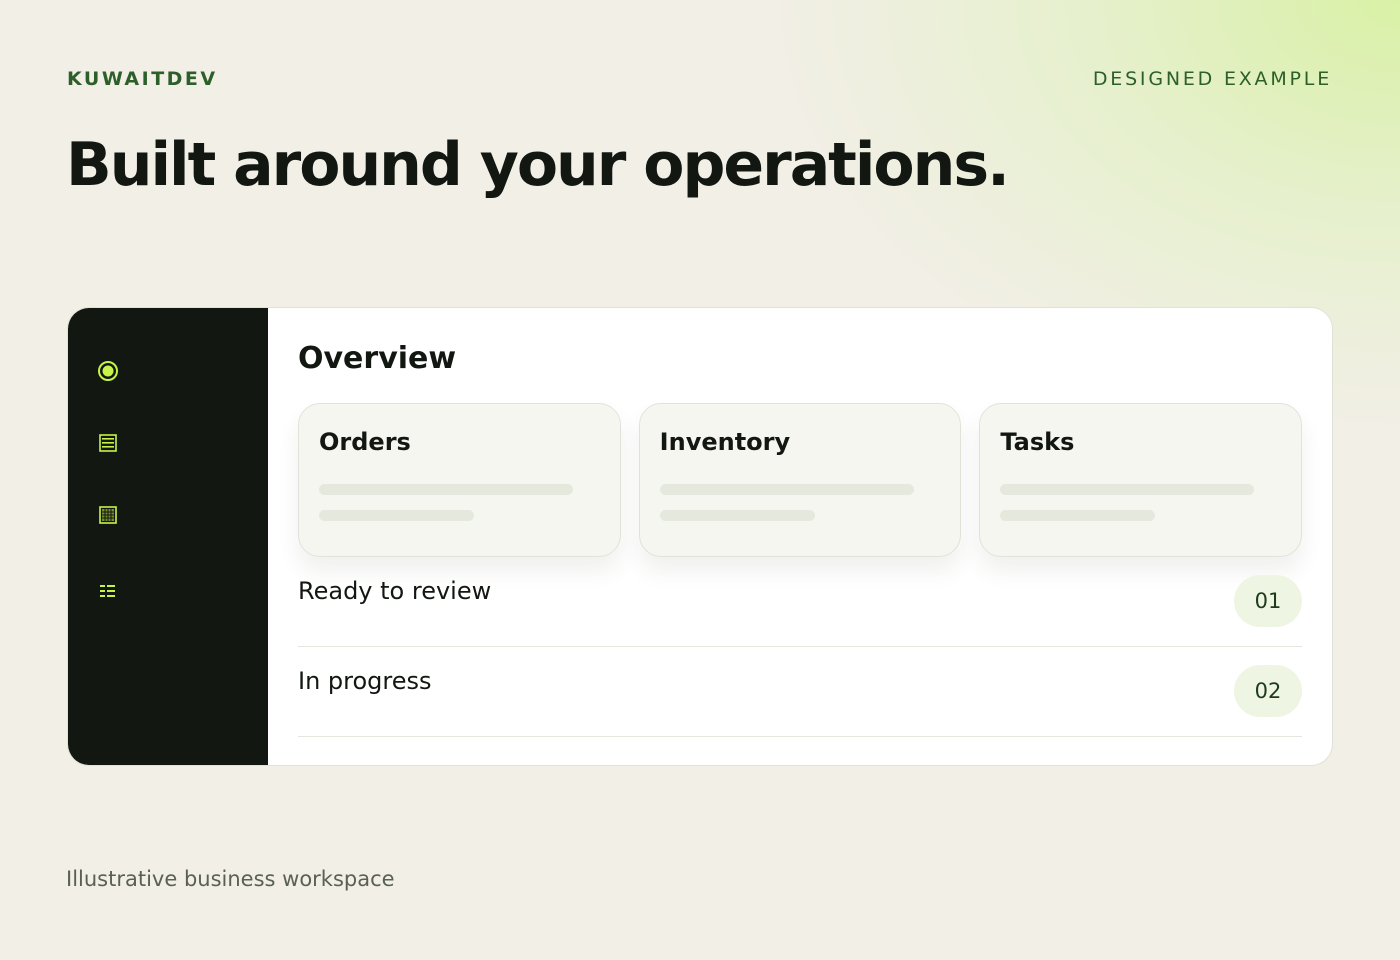 This screenshot has width=1400, height=960. I want to click on list-icon, so click(108, 443).